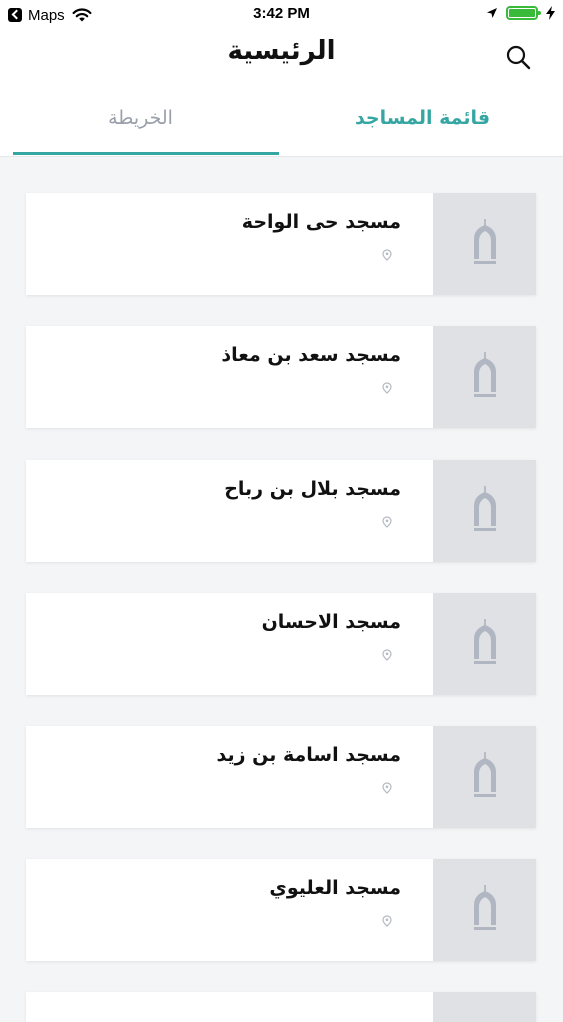  I want to click on status-time: 3:42 PM, so click(281, 13).